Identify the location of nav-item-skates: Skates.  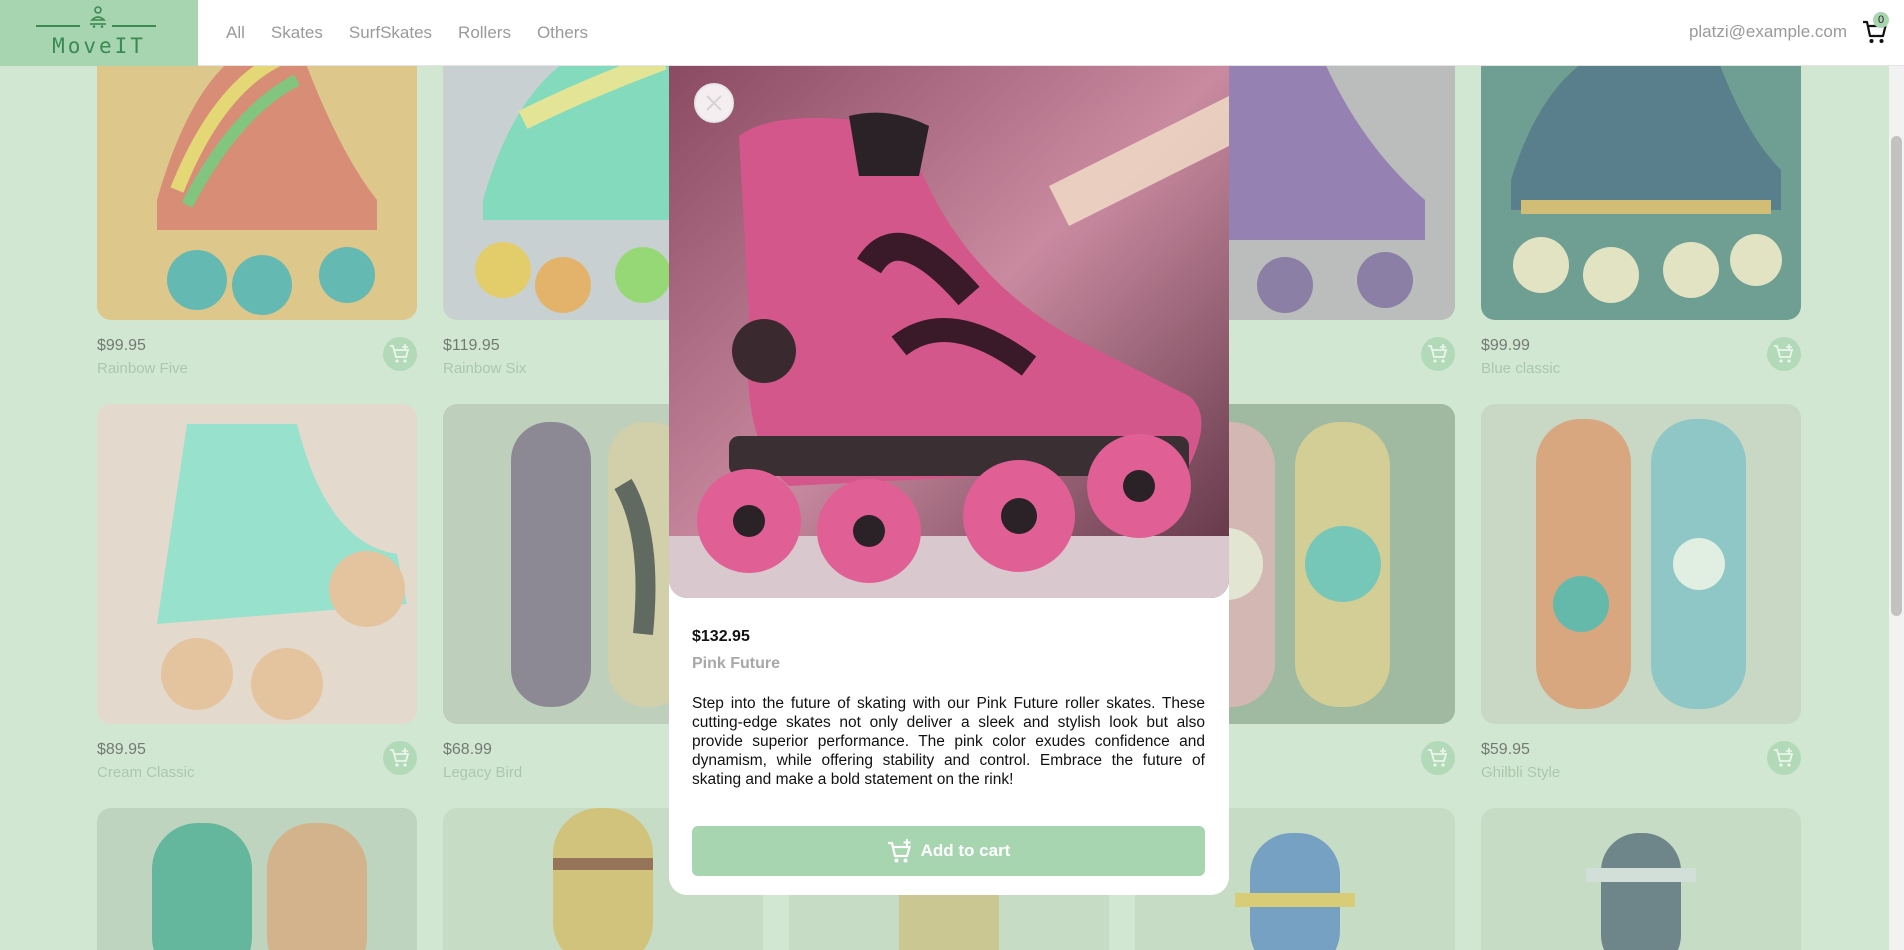
(297, 33).